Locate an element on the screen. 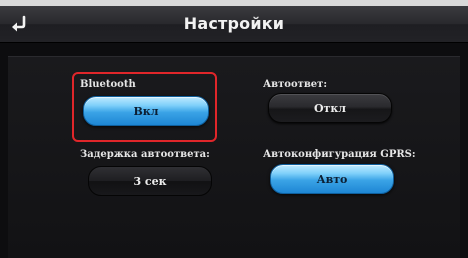 Image resolution: width=468 pixels, height=258 pixels. auto-answer-delay-value: 3 сек is located at coordinates (150, 181).